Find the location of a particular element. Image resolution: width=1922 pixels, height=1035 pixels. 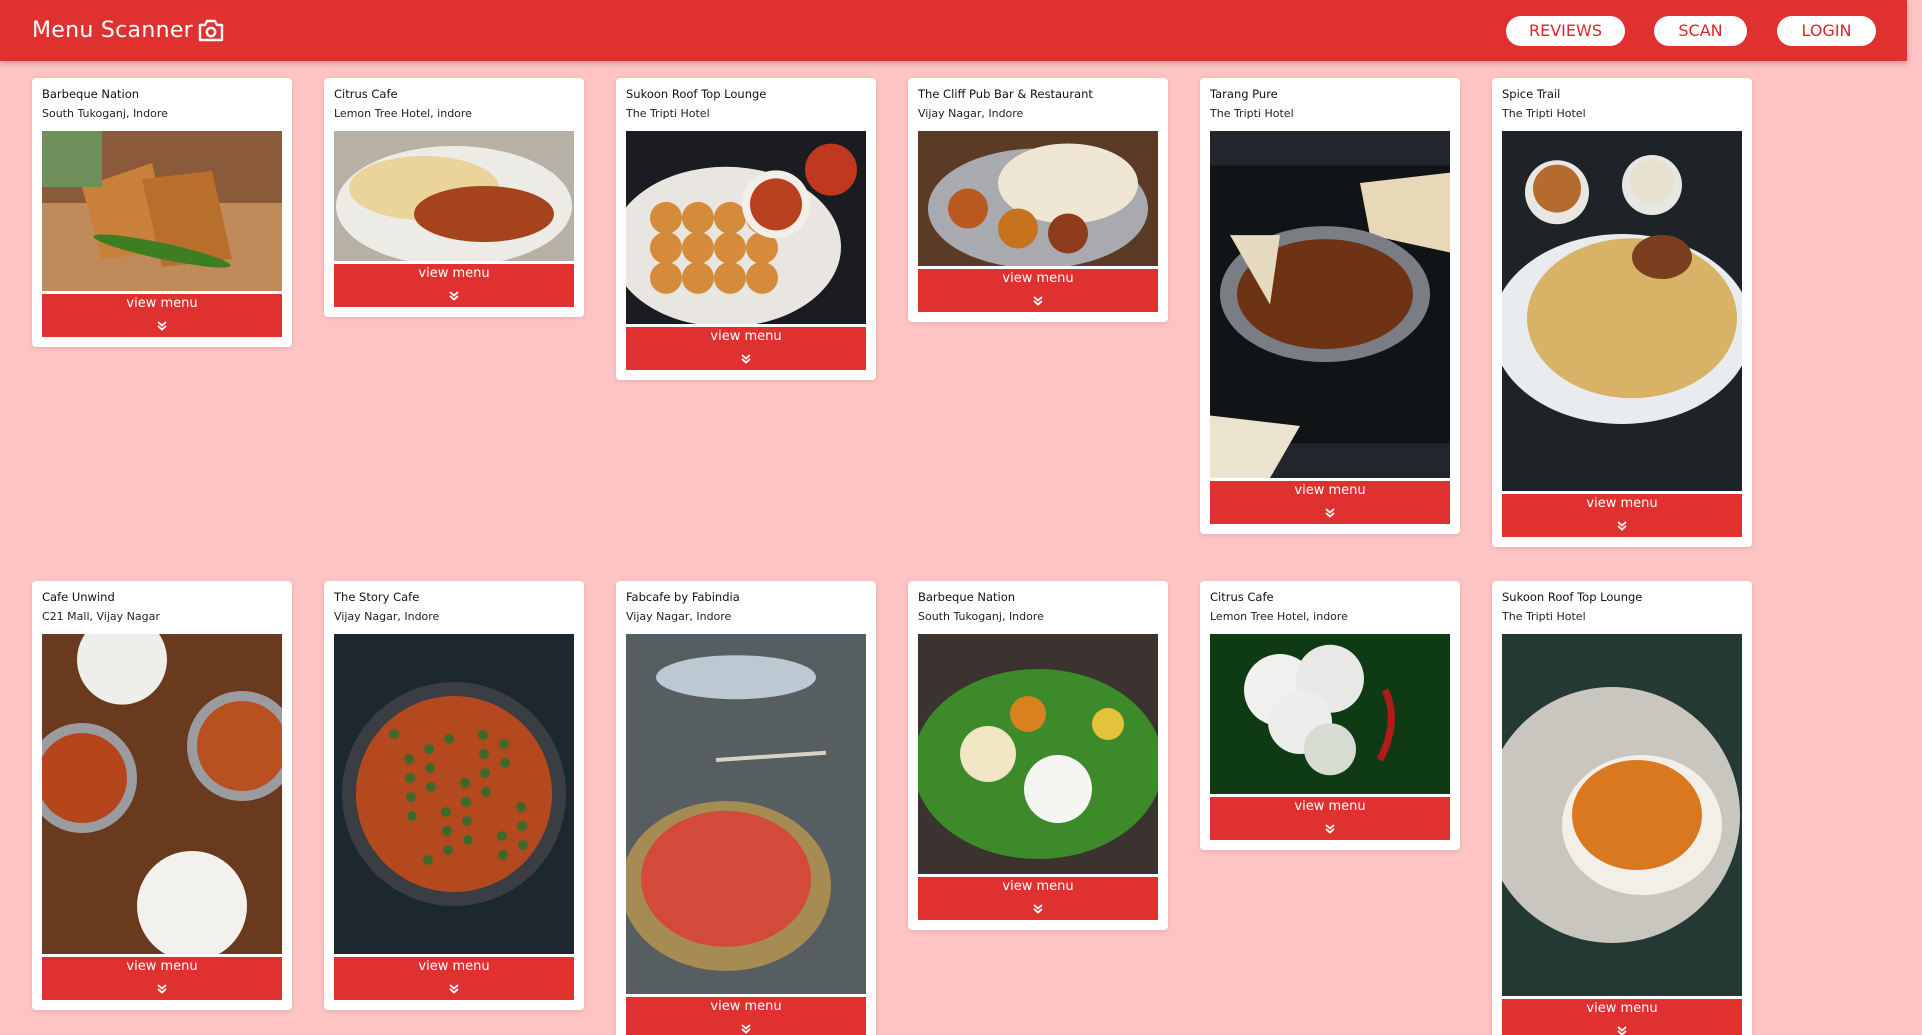

nav-reviews-button: REVIEWS is located at coordinates (1565, 31).